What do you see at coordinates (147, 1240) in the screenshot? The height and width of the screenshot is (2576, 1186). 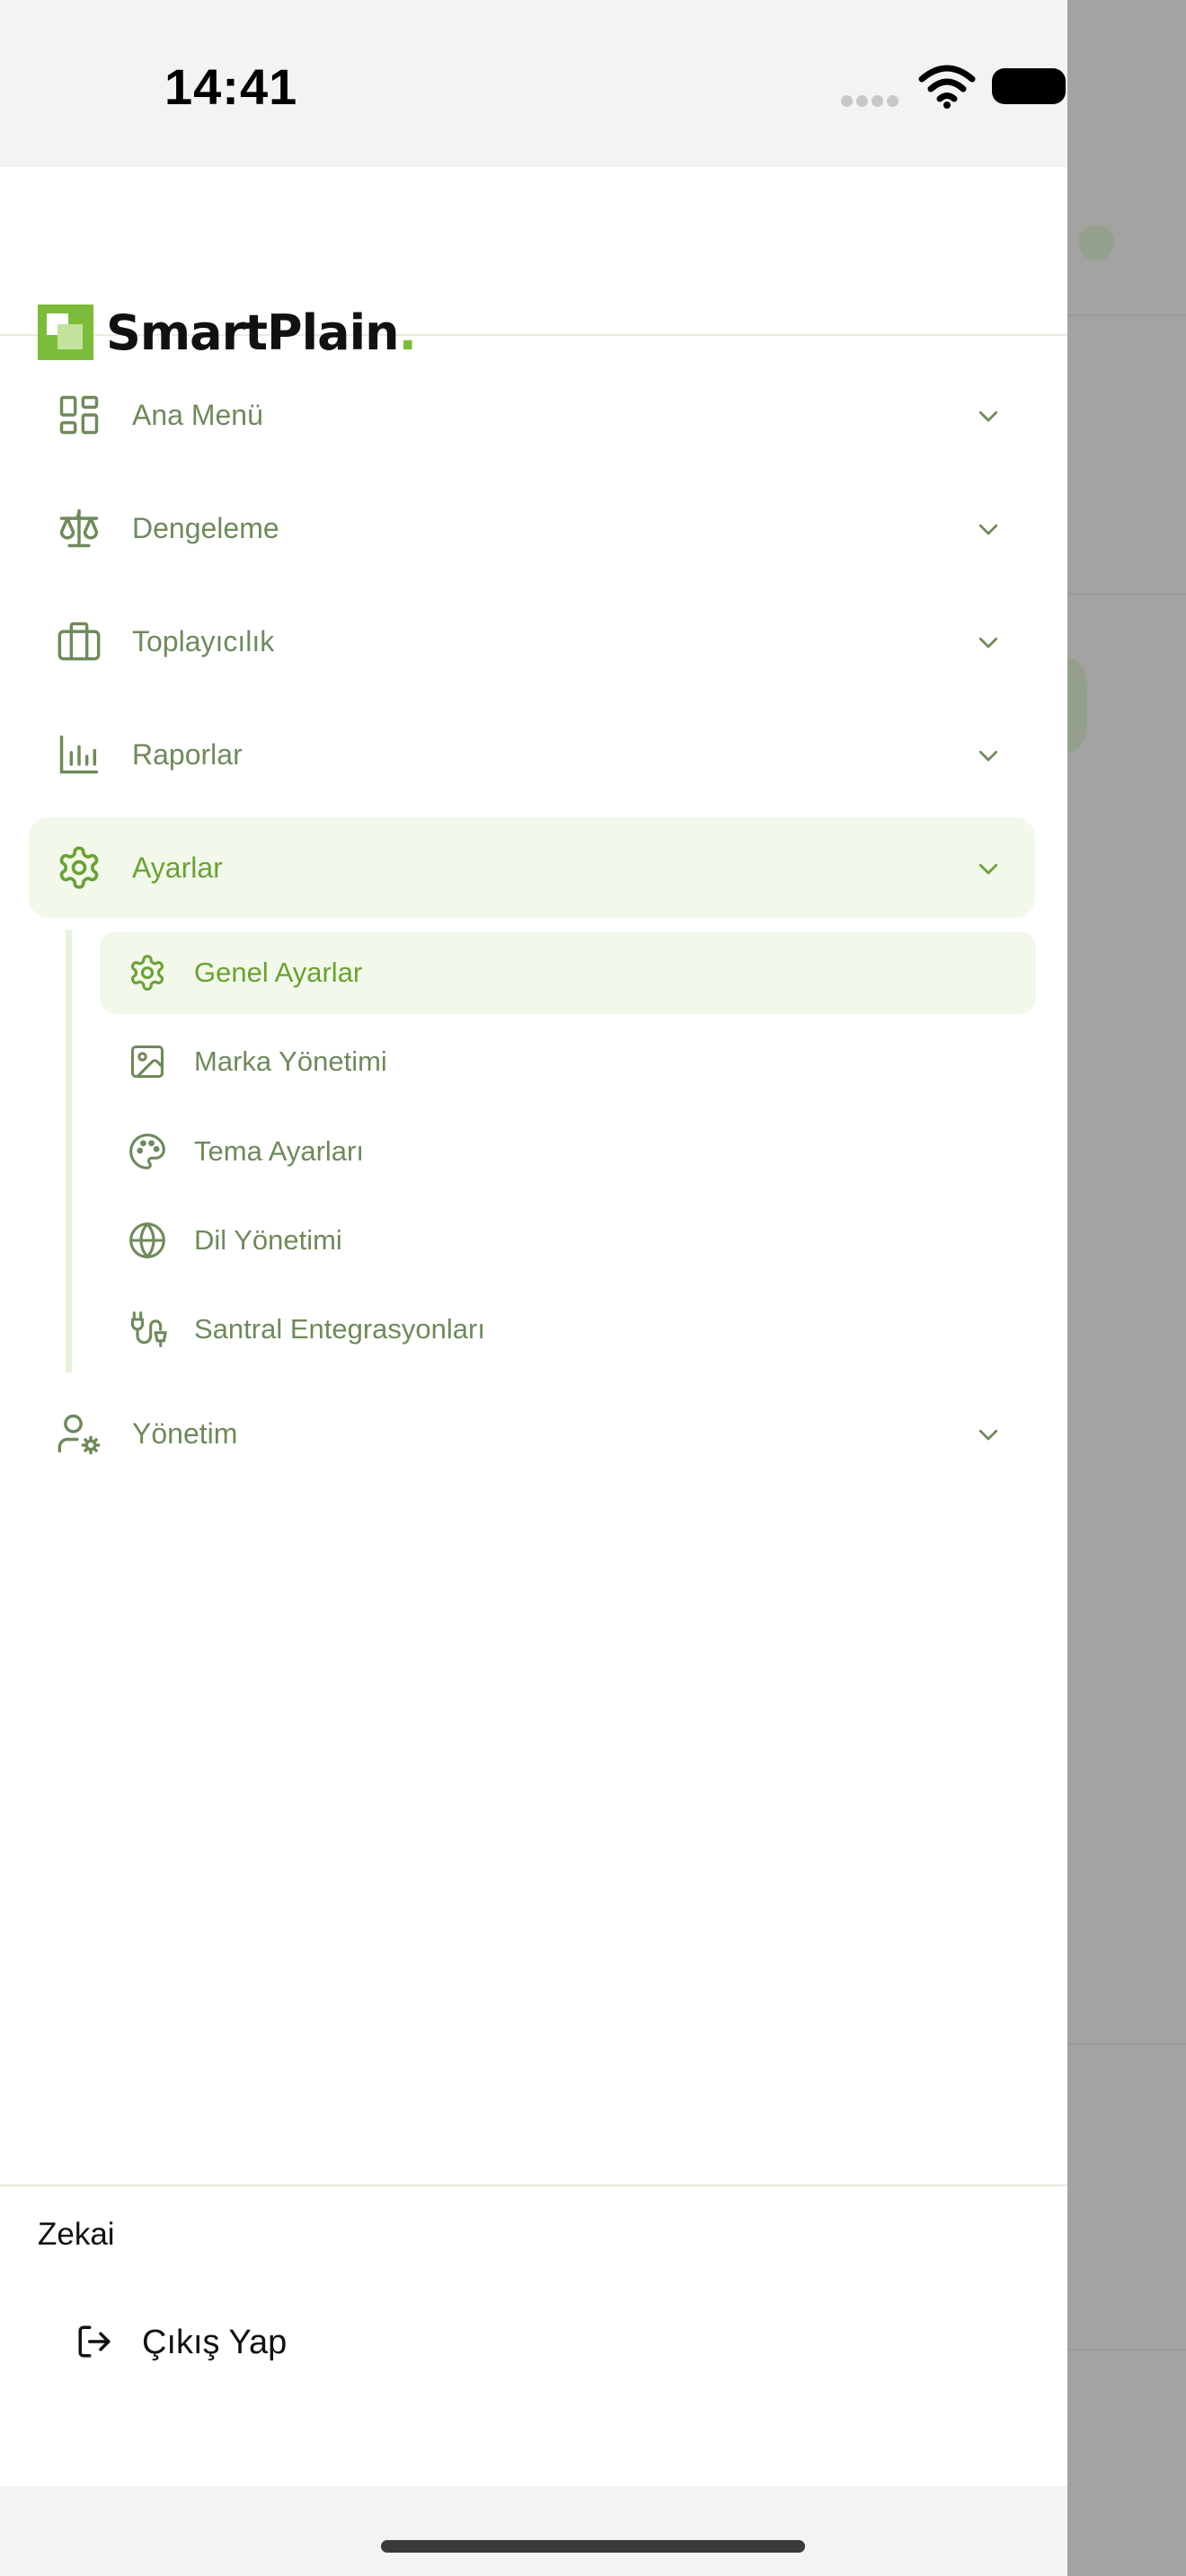 I see `globe-icon` at bounding box center [147, 1240].